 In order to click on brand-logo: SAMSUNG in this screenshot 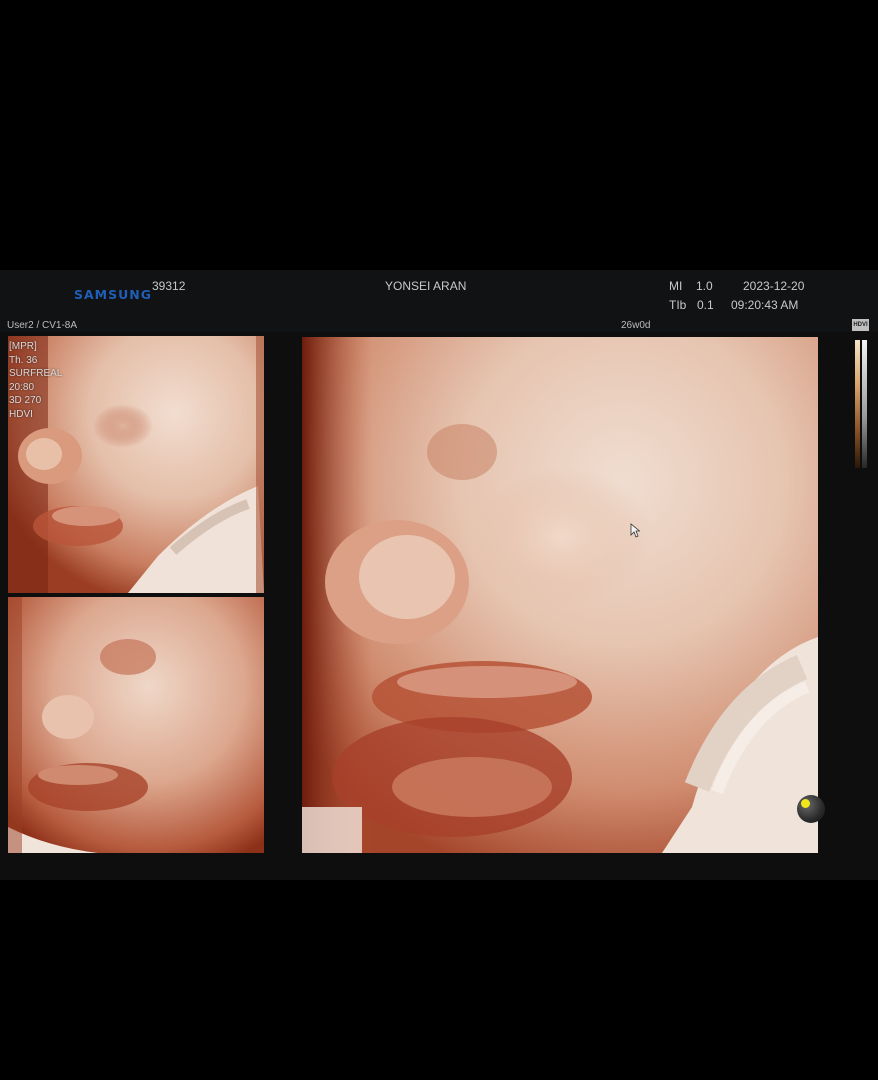, I will do `click(113, 294)`.